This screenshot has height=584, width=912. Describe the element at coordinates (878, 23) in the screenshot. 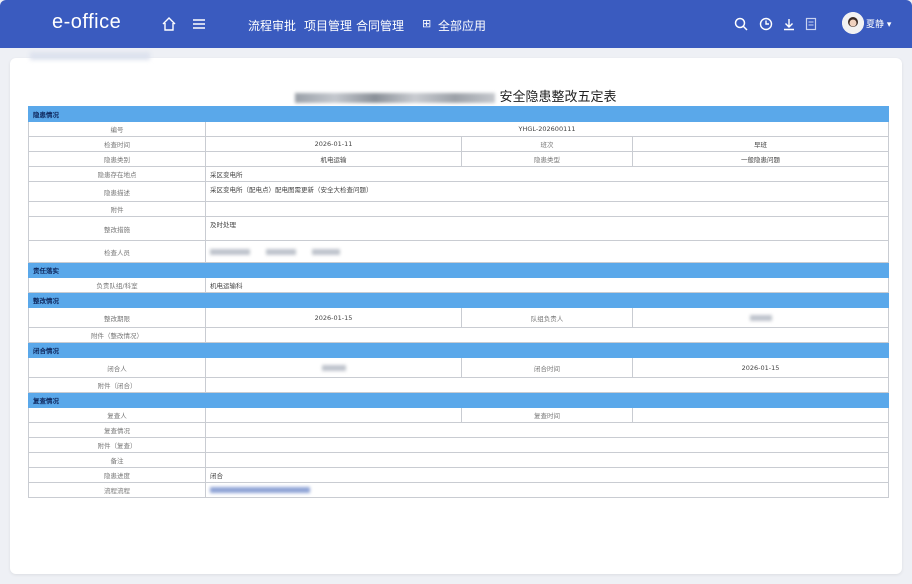

I see `user-name: 夏静 ▾` at that location.